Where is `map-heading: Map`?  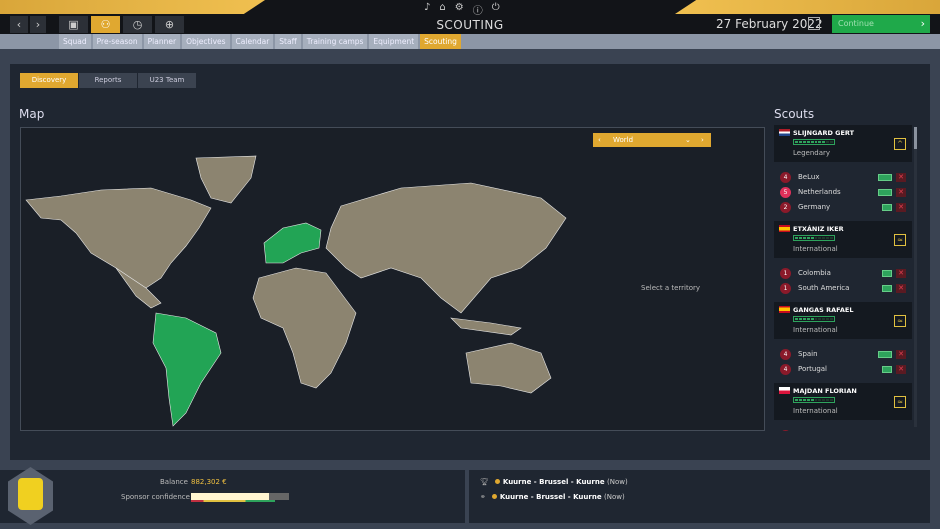 map-heading: Map is located at coordinates (32, 114).